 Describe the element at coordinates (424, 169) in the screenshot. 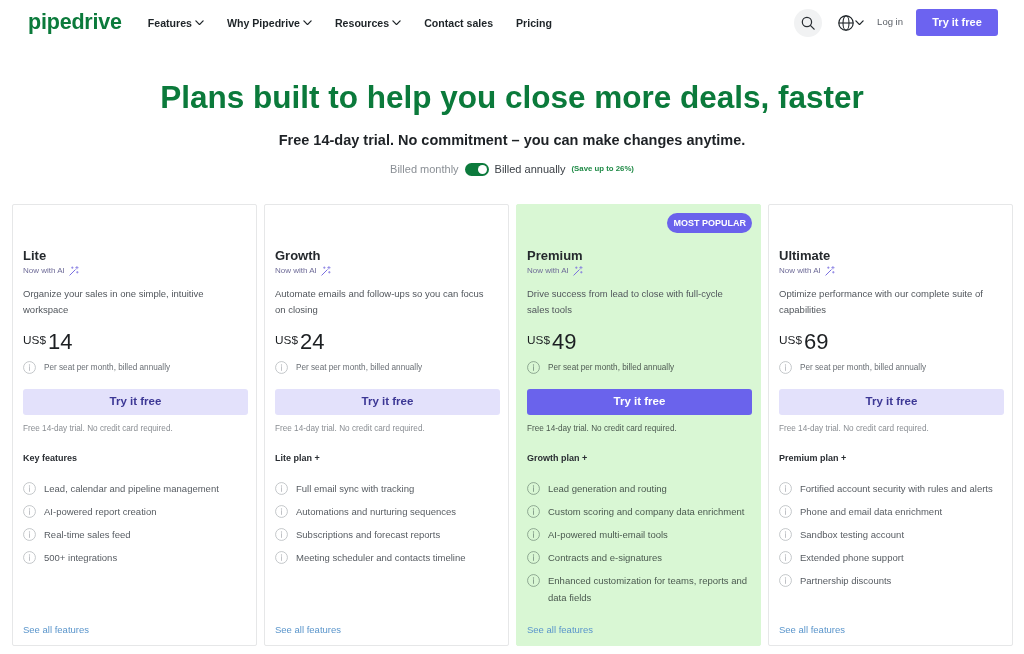

I see `billing-label: Billed monthly` at that location.